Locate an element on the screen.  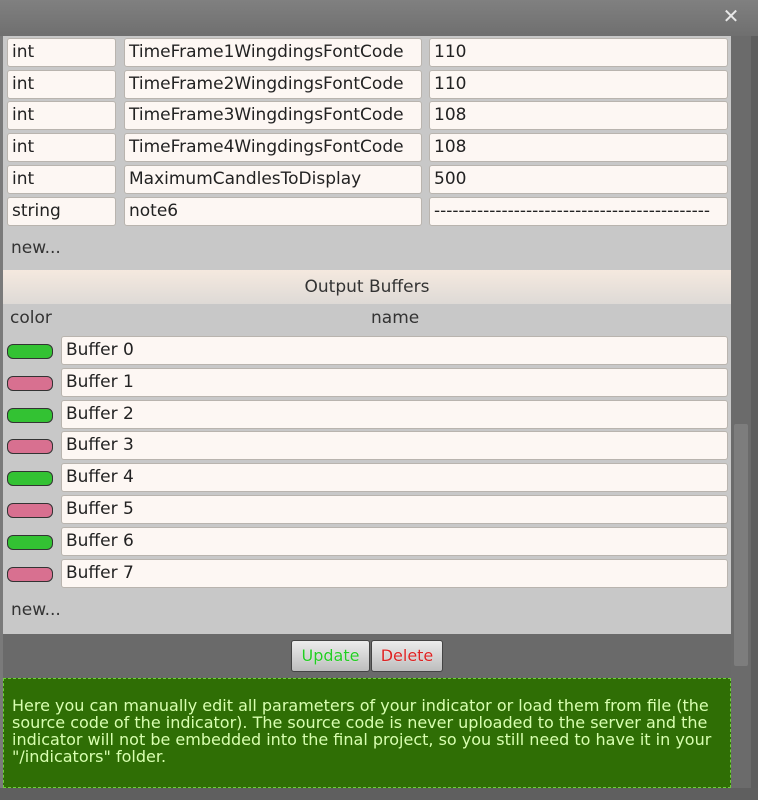
param-name-field: note6 is located at coordinates (273, 211).